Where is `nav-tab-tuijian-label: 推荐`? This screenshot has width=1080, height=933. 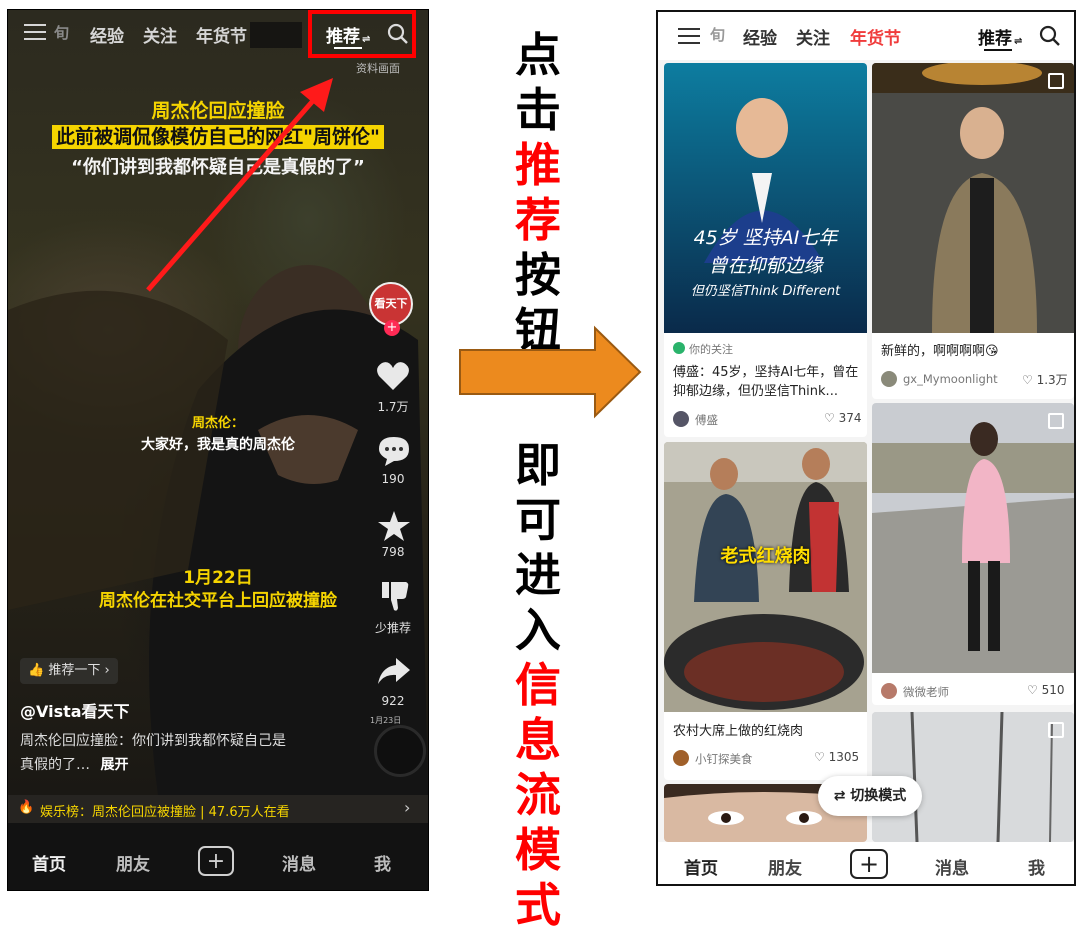 nav-tab-tuijian-label: 推荐 is located at coordinates (995, 39).